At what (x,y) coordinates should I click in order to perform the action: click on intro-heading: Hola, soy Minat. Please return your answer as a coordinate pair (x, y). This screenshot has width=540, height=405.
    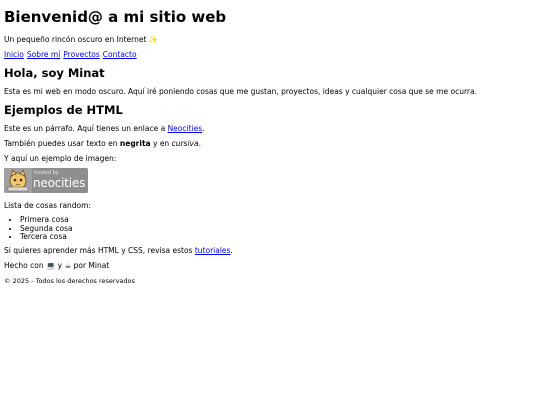
    Looking at the image, I should click on (54, 73).